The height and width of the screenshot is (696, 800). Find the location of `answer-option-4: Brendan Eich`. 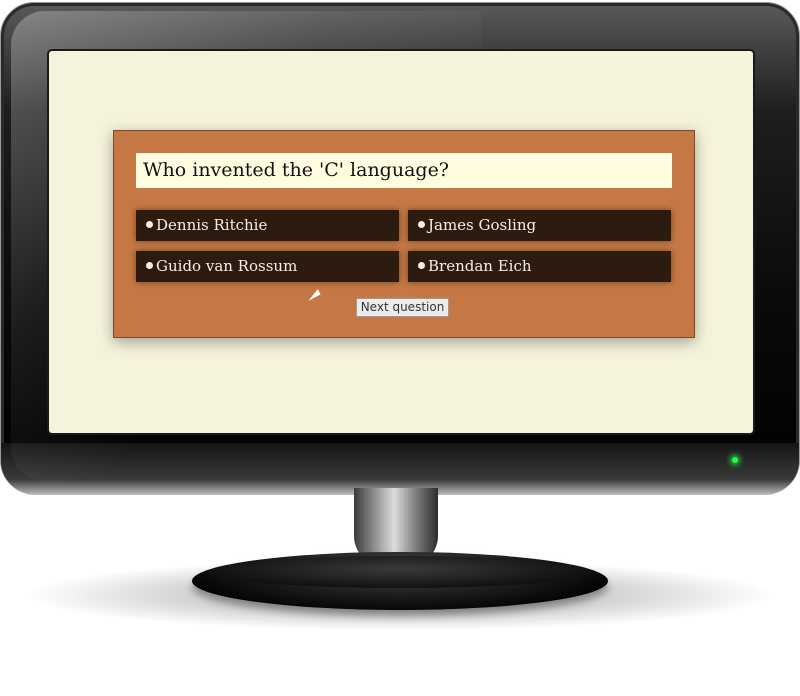

answer-option-4: Brendan Eich is located at coordinates (539, 266).